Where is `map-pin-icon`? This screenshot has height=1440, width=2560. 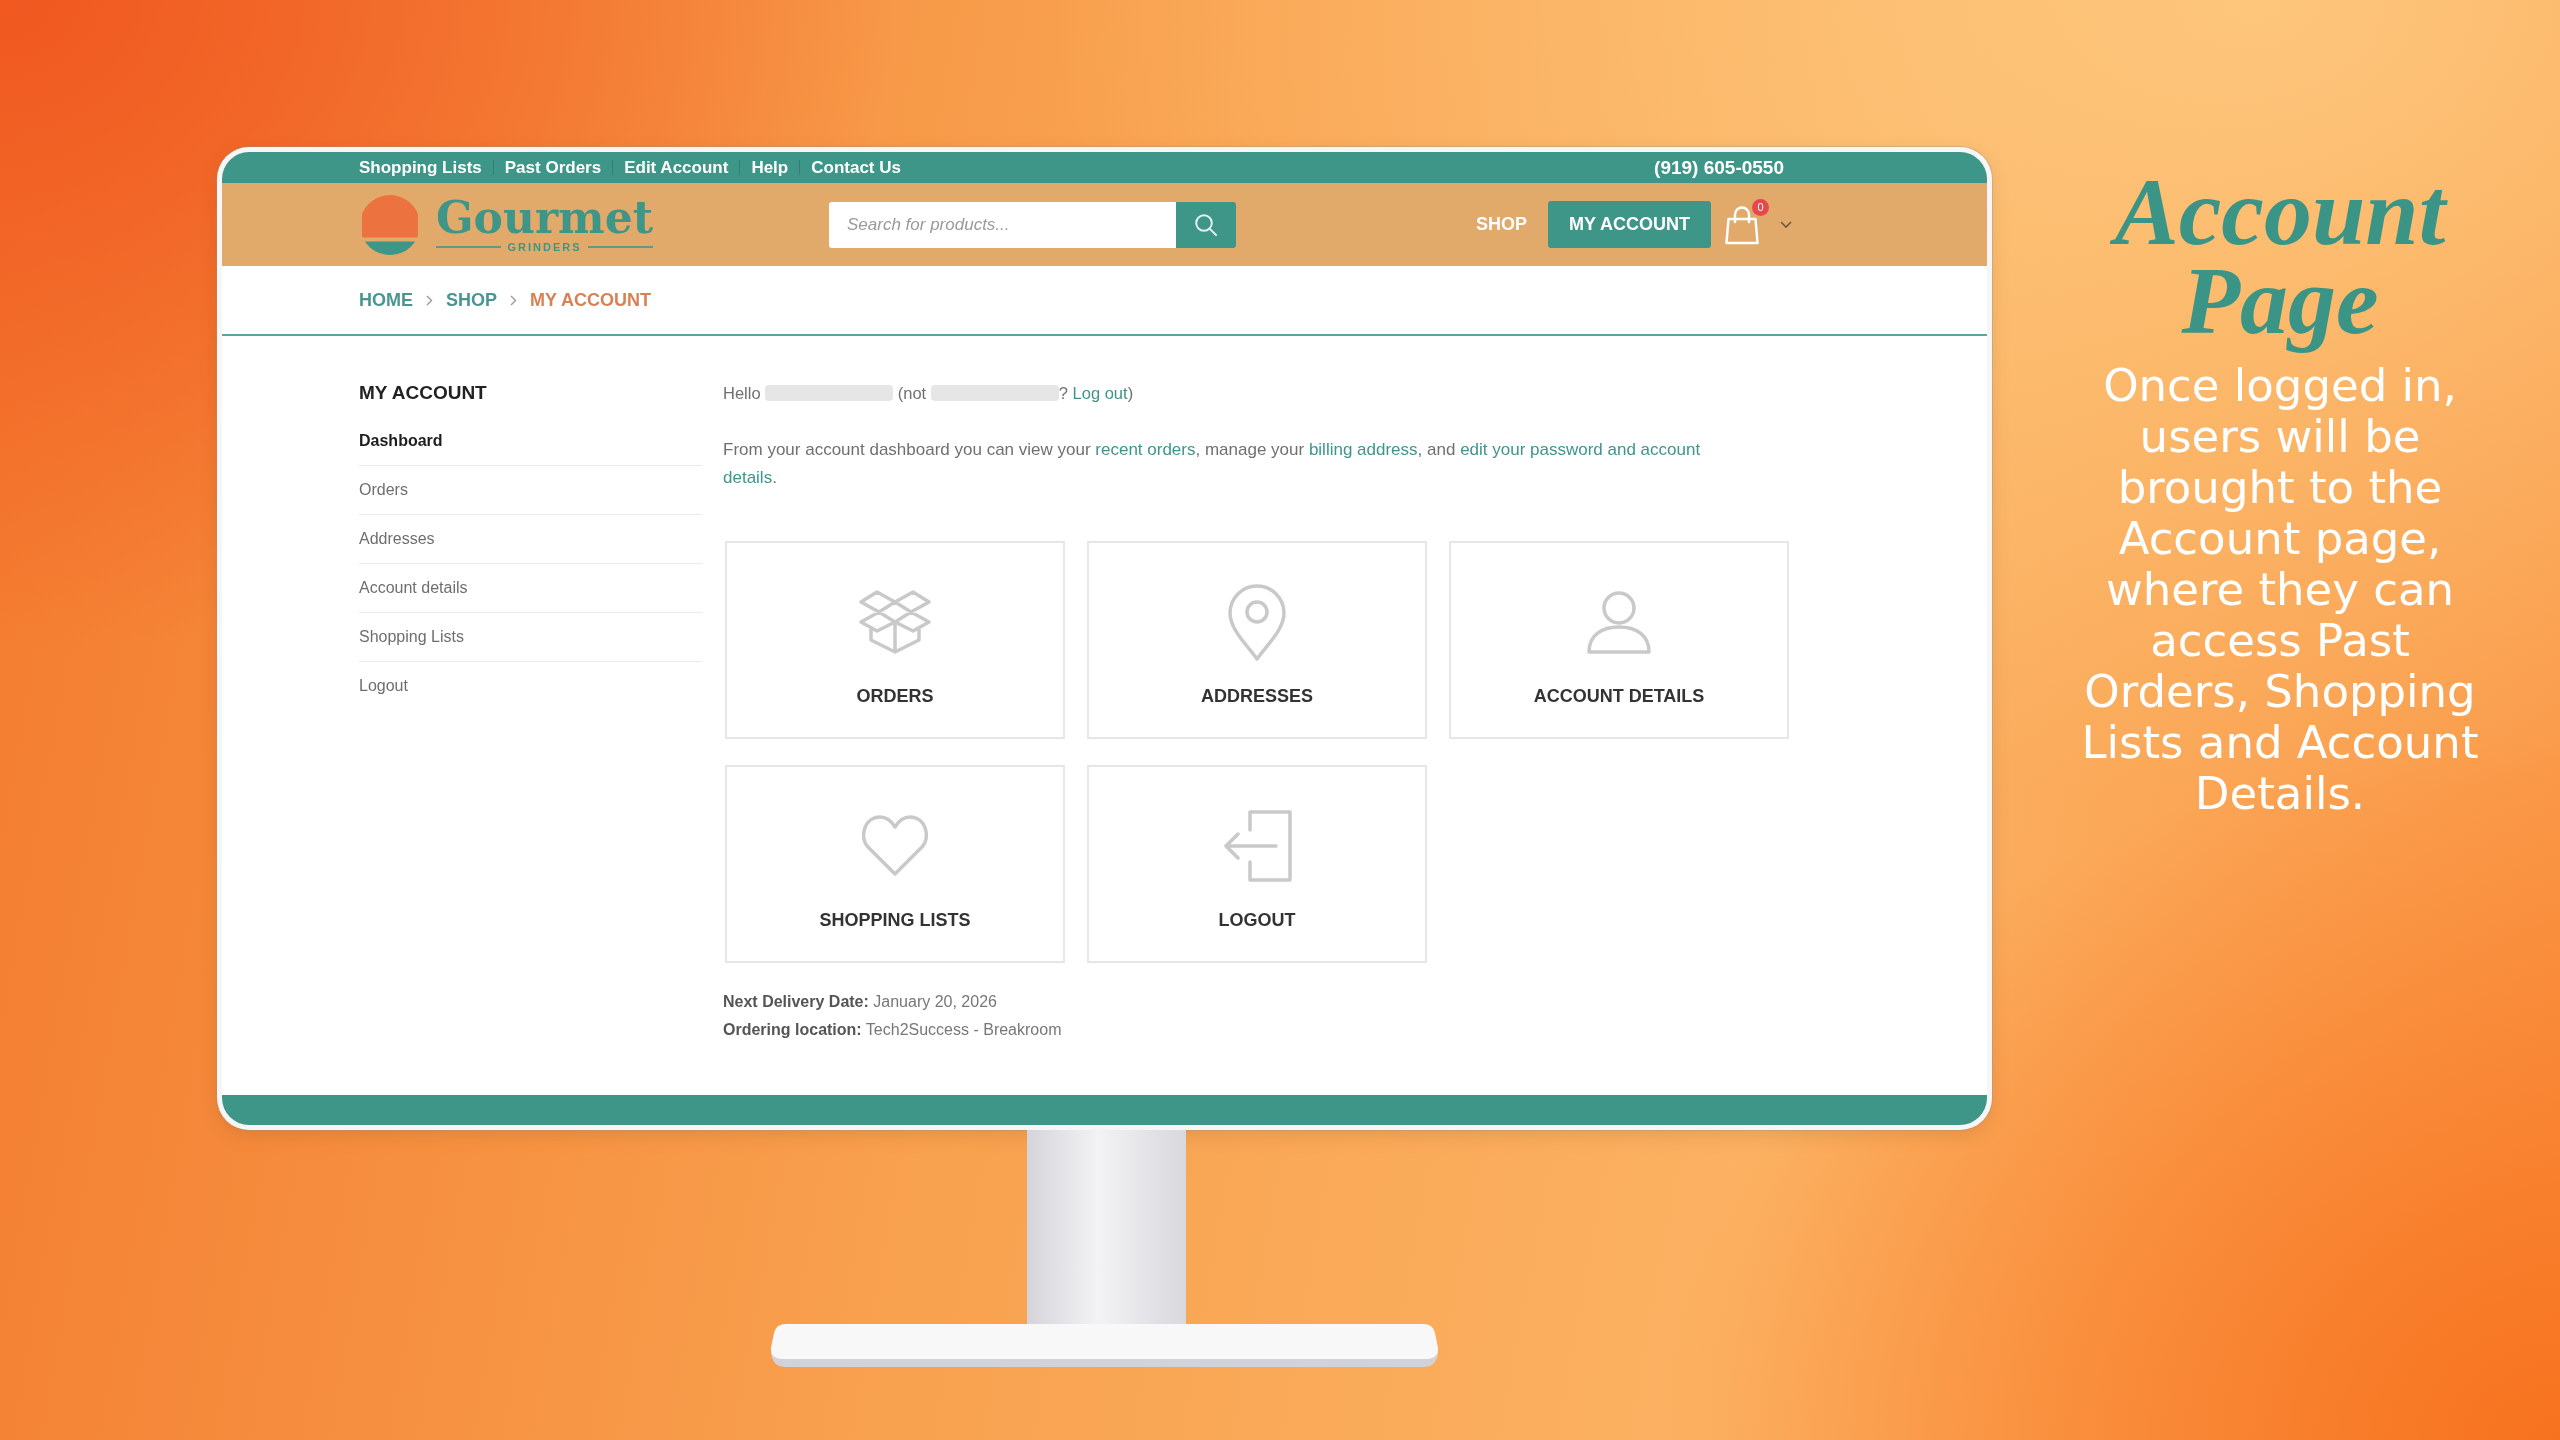 map-pin-icon is located at coordinates (1257, 622).